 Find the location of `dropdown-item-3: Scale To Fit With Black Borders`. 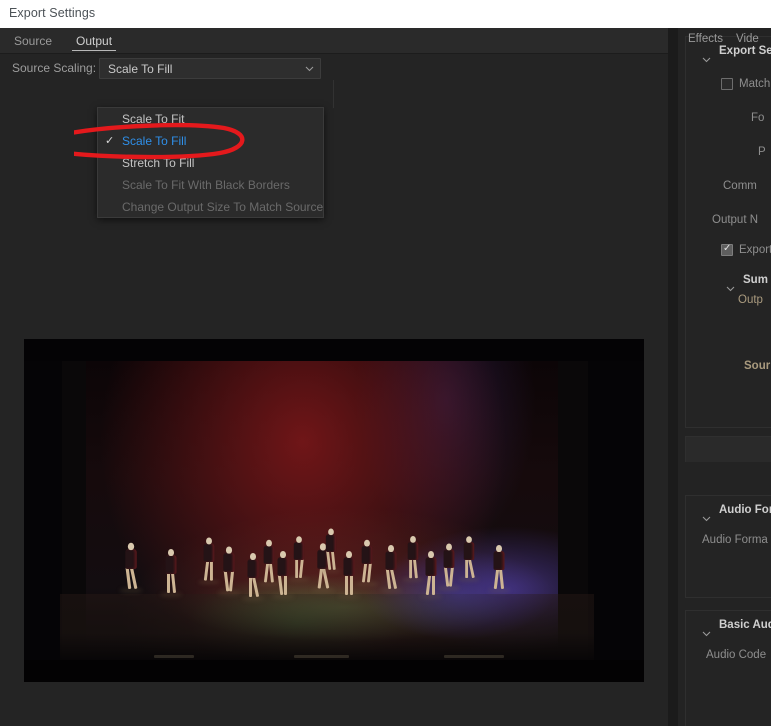

dropdown-item-3: Scale To Fit With Black Borders is located at coordinates (210, 185).